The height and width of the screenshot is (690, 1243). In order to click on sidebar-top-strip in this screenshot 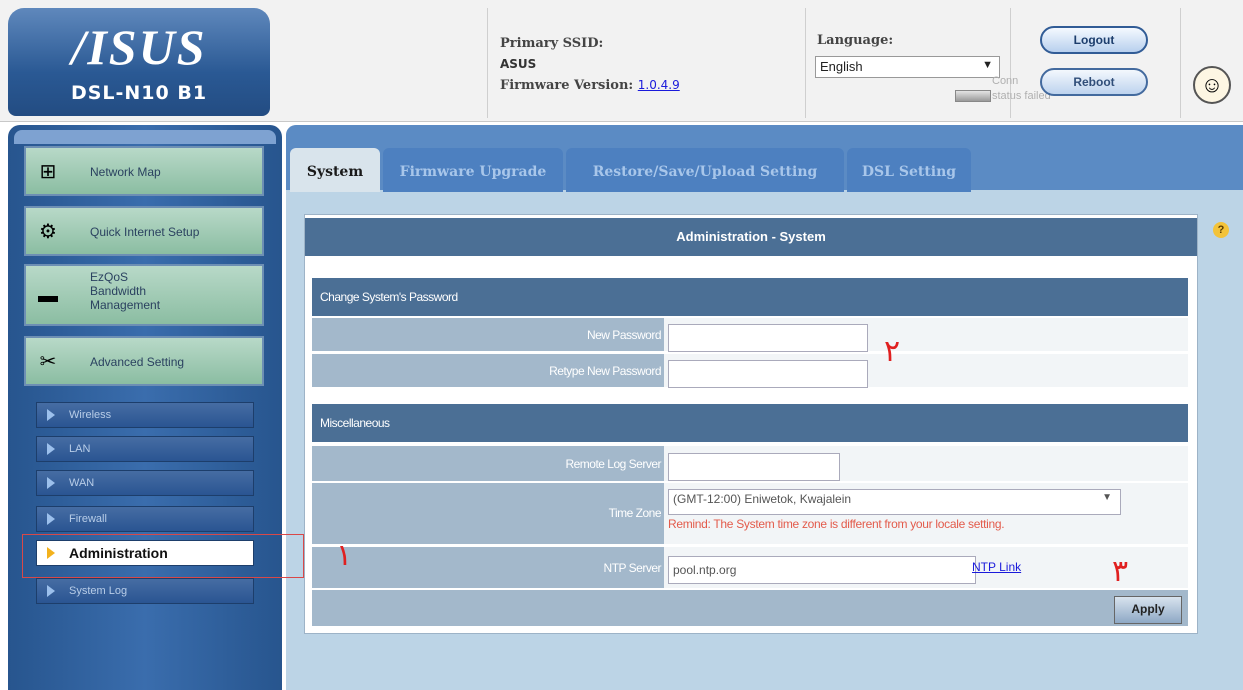, I will do `click(145, 137)`.